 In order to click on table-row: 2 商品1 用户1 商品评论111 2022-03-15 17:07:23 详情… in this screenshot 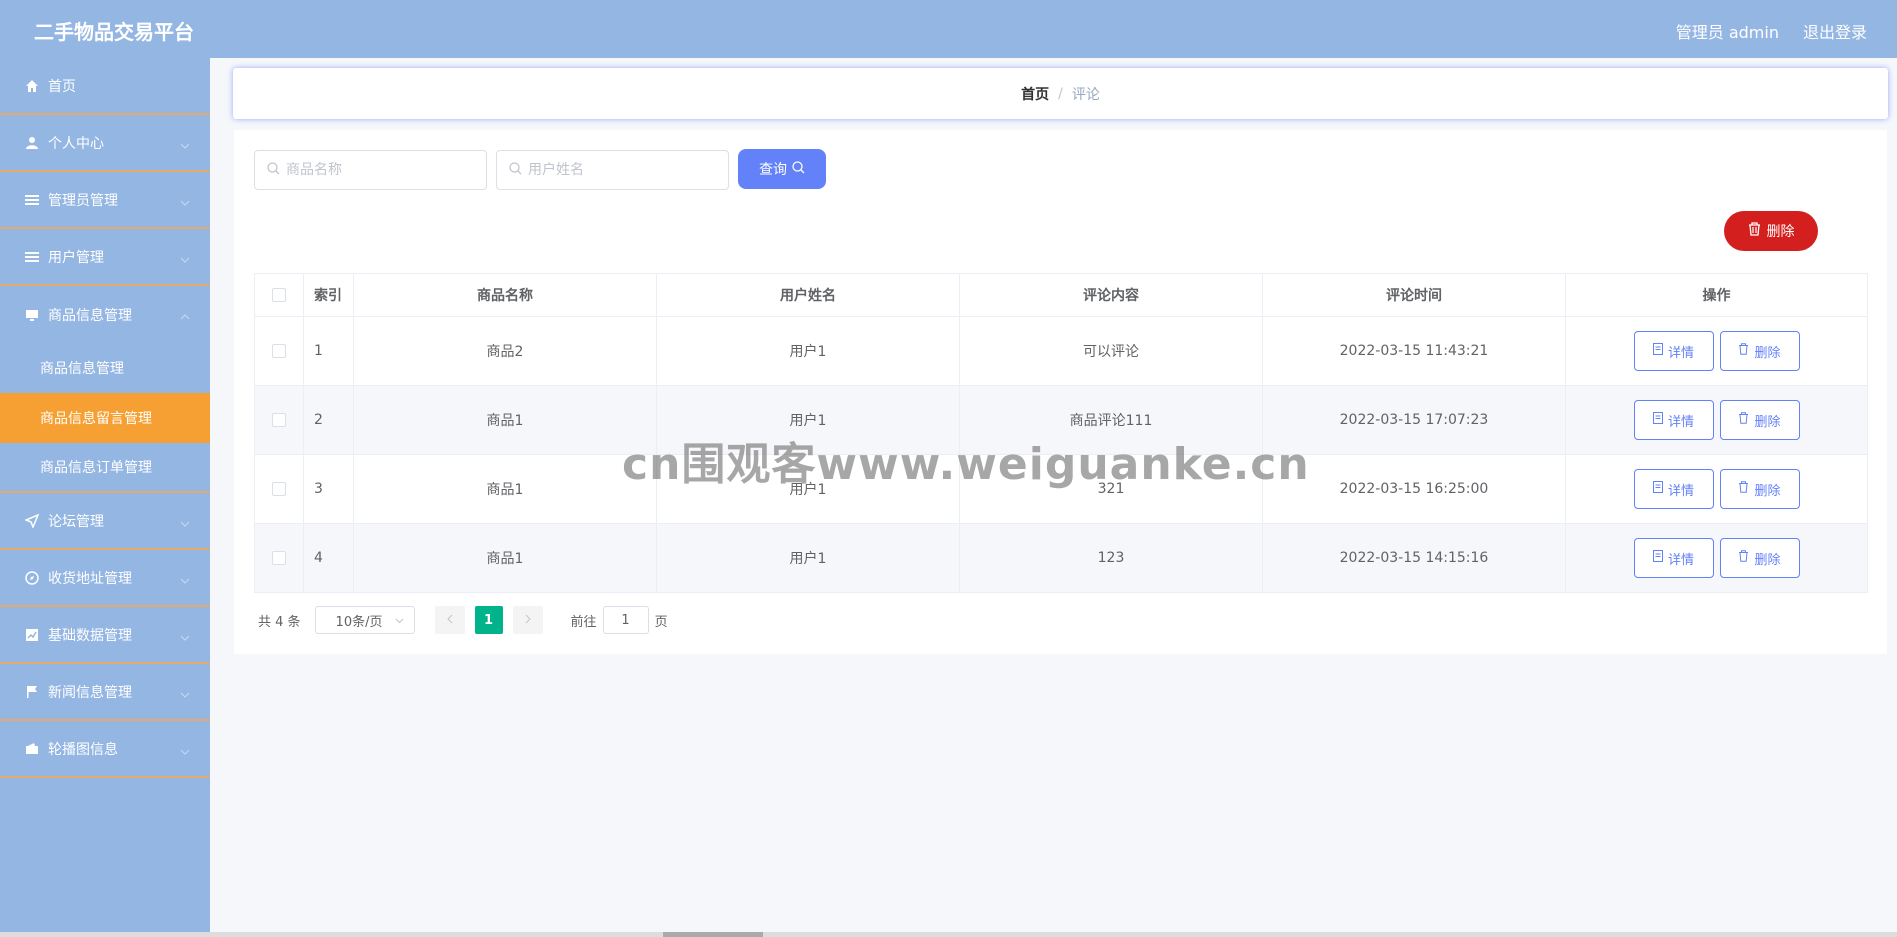, I will do `click(1061, 420)`.